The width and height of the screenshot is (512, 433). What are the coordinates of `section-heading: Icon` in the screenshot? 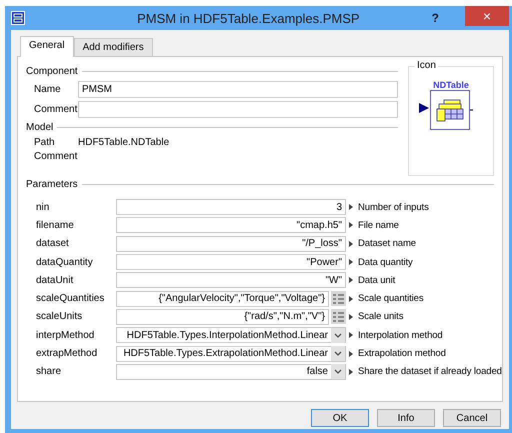 It's located at (426, 65).